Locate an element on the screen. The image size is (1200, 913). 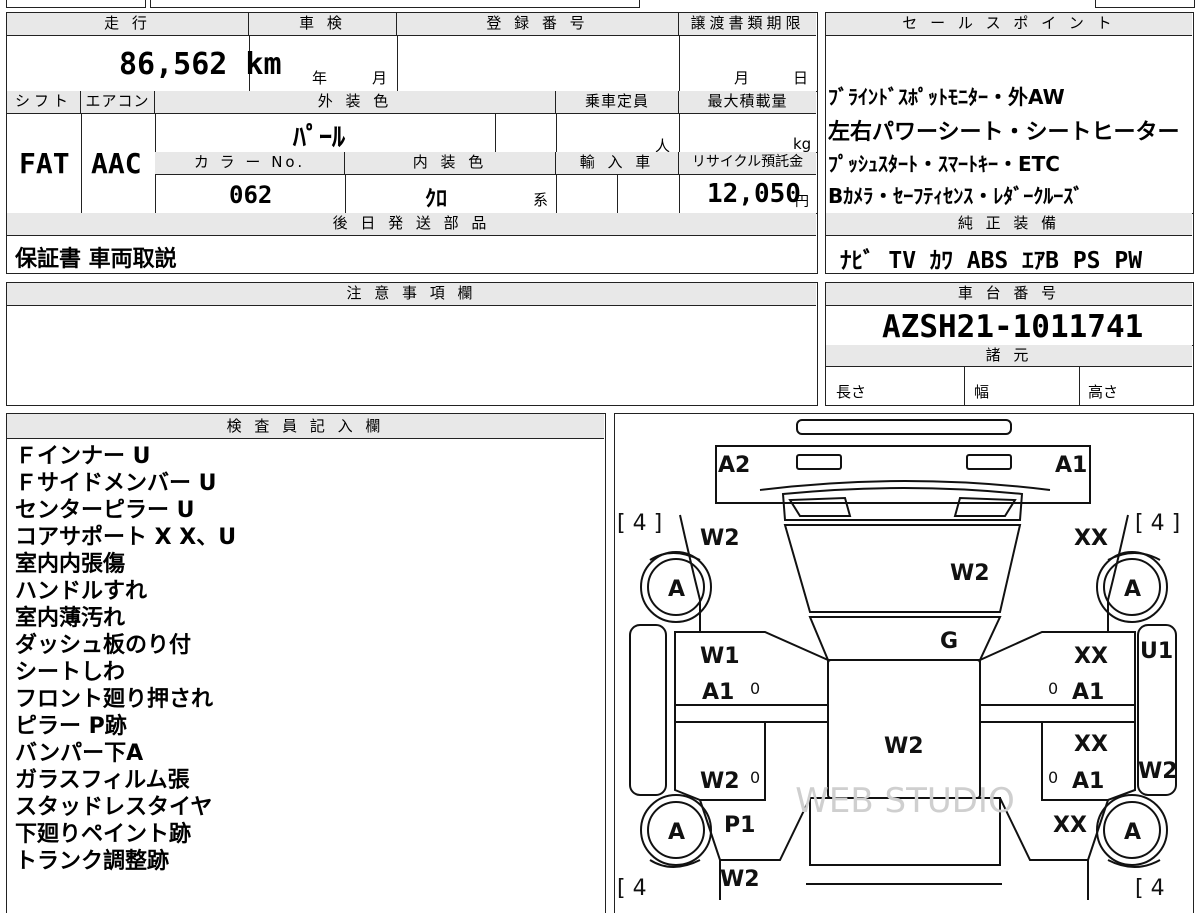
tire-fr-grade: A is located at coordinates (1132, 589).